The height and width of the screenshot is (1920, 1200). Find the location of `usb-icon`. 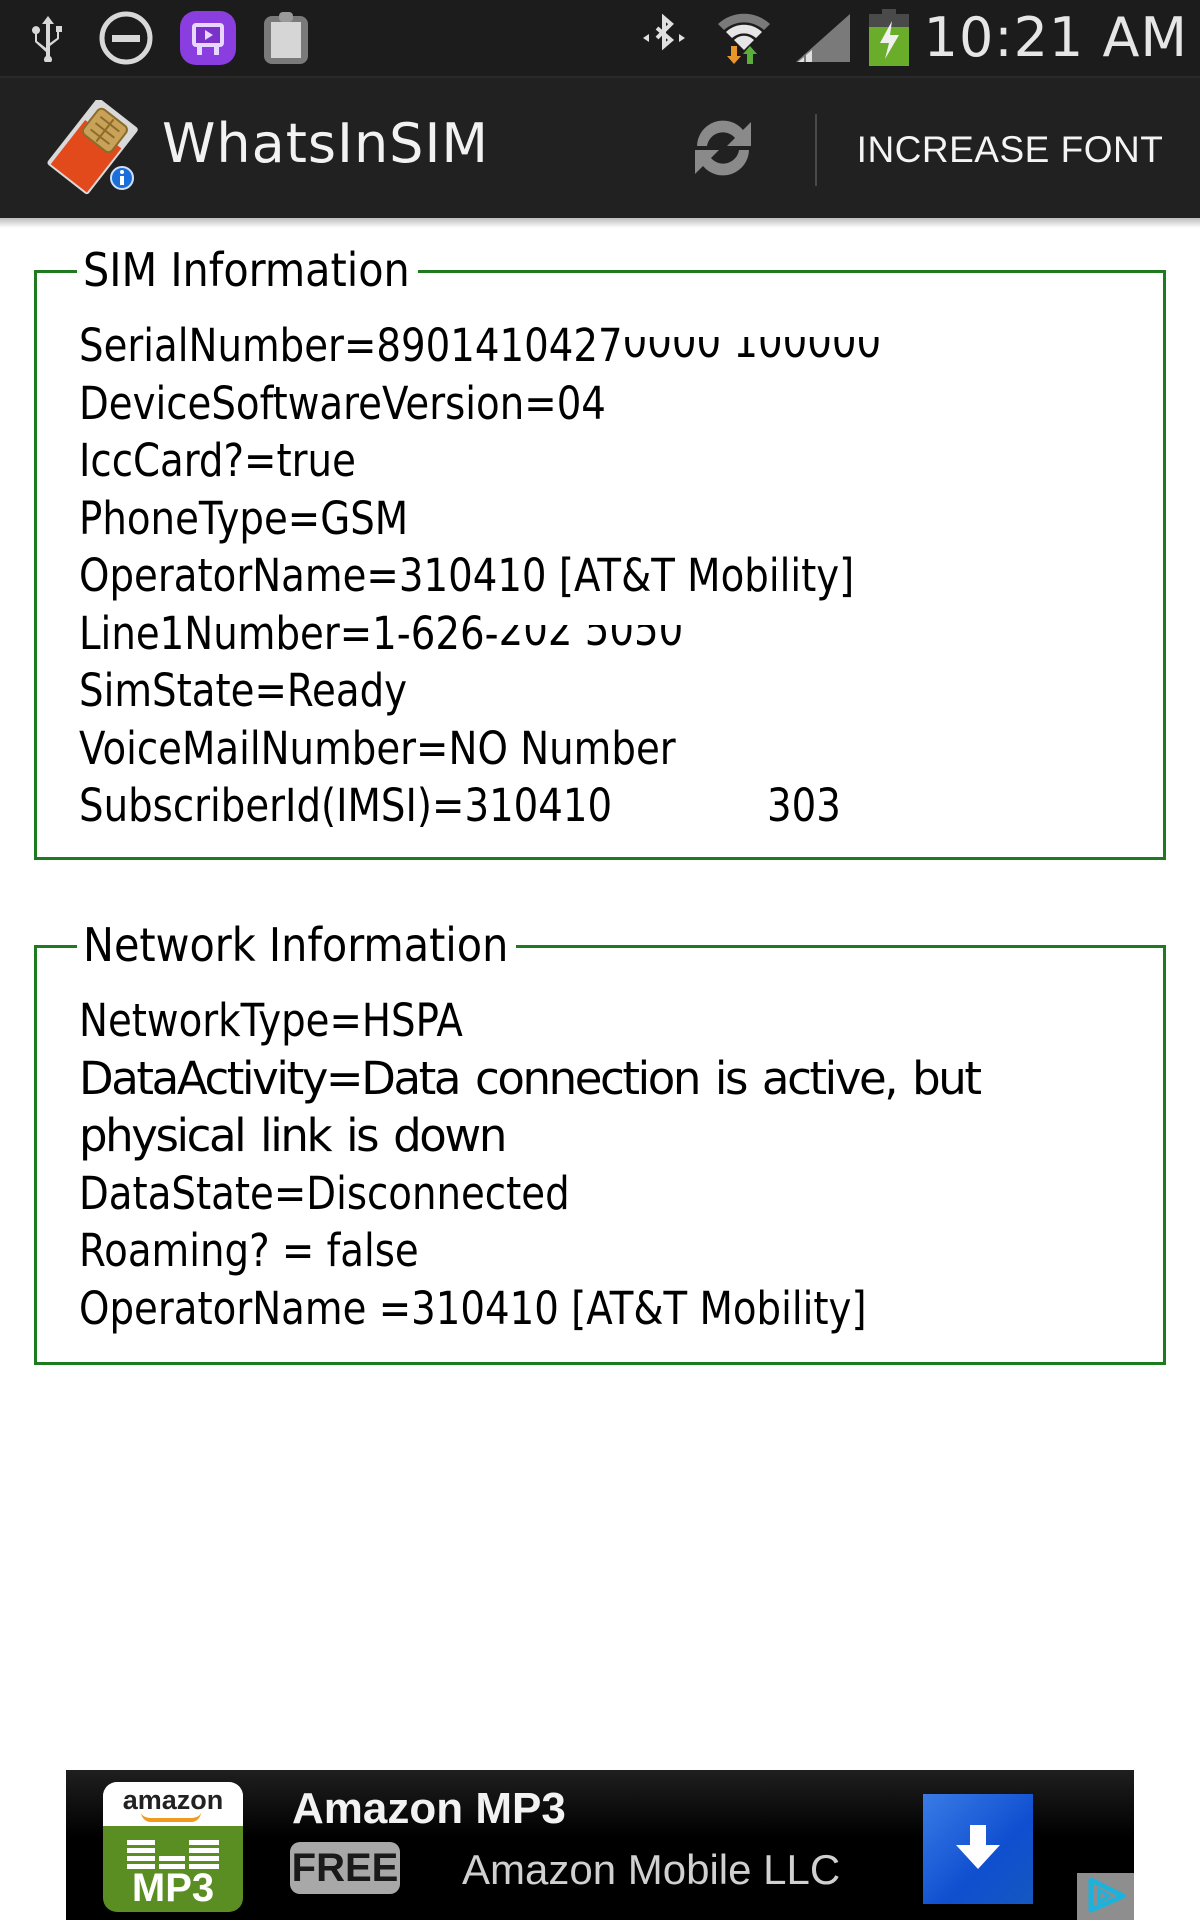

usb-icon is located at coordinates (48, 38).